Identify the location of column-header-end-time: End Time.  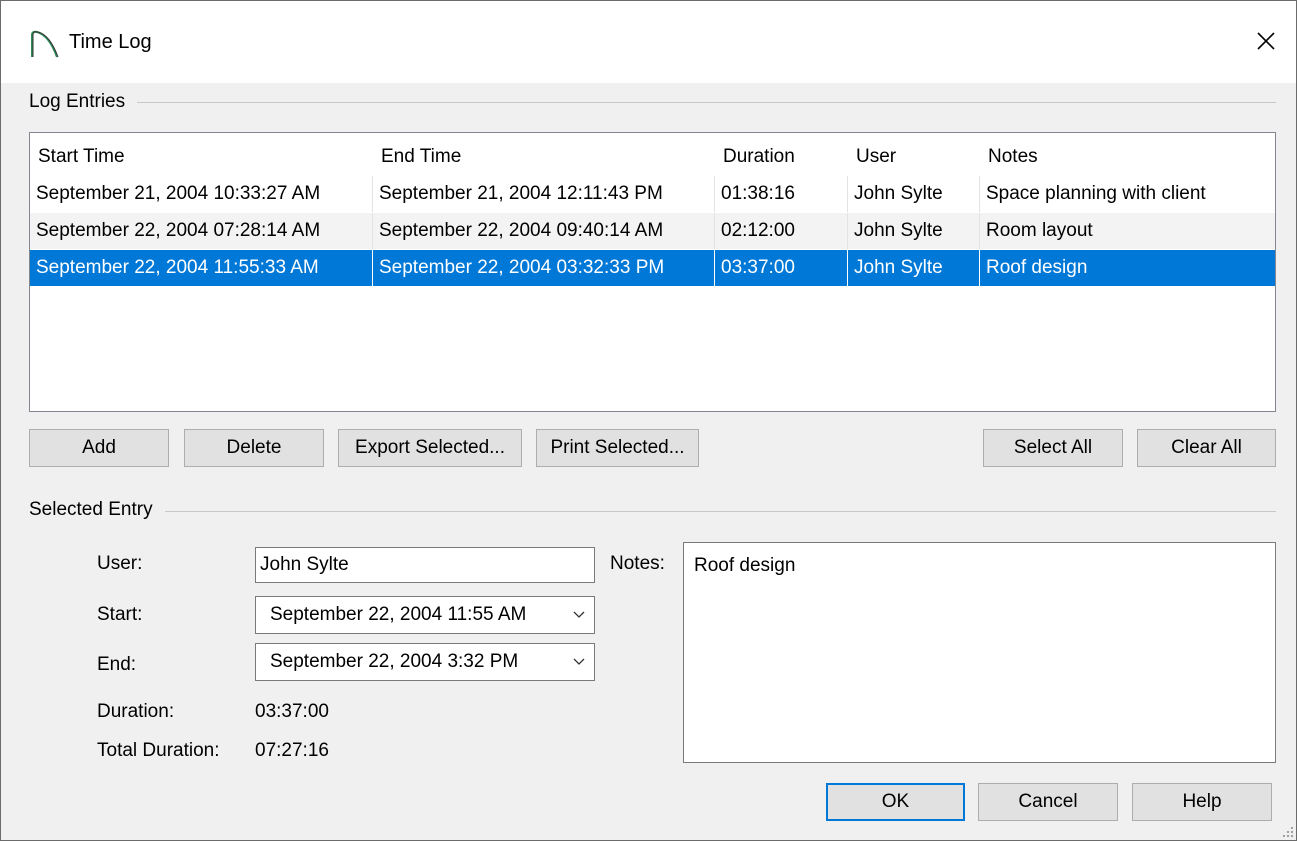
(545, 157).